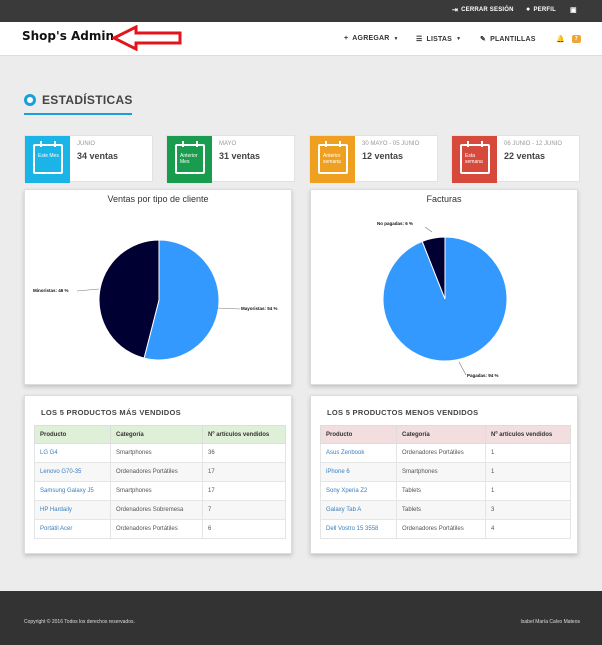 This screenshot has height=645, width=602. I want to click on stats-section-header: ESTADÍSTICAS, so click(78, 100).